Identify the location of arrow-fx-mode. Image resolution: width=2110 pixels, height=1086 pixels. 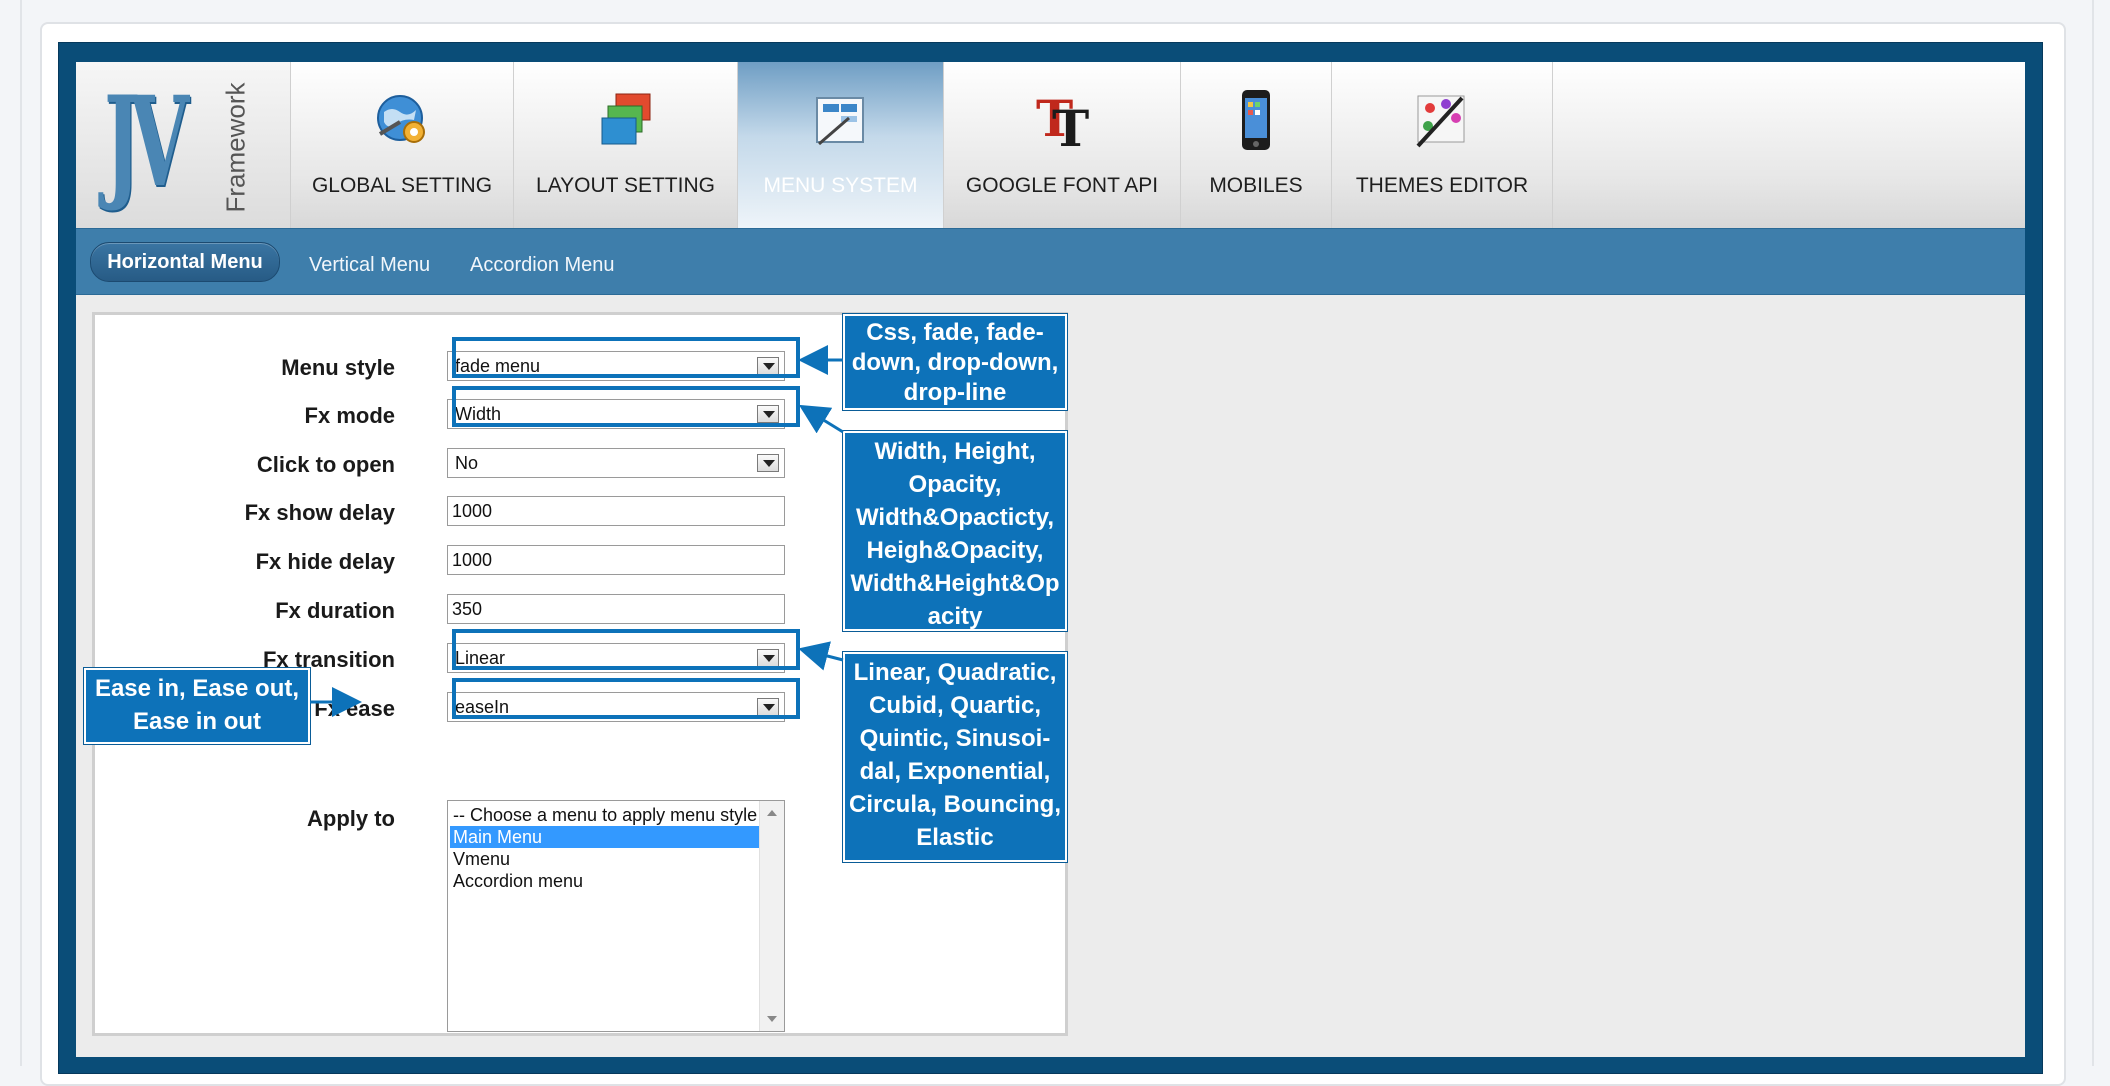
(821, 419).